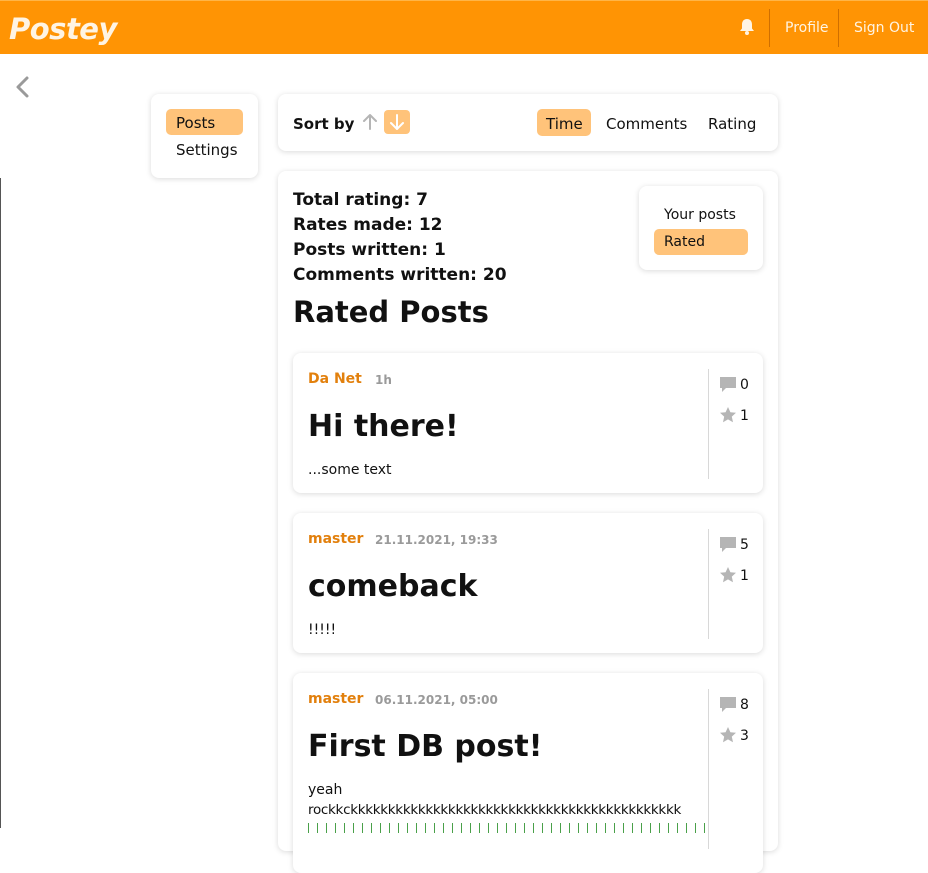 This screenshot has height=873, width=928. Describe the element at coordinates (368, 225) in the screenshot. I see `stat-rates-made: Rates made: 12` at that location.